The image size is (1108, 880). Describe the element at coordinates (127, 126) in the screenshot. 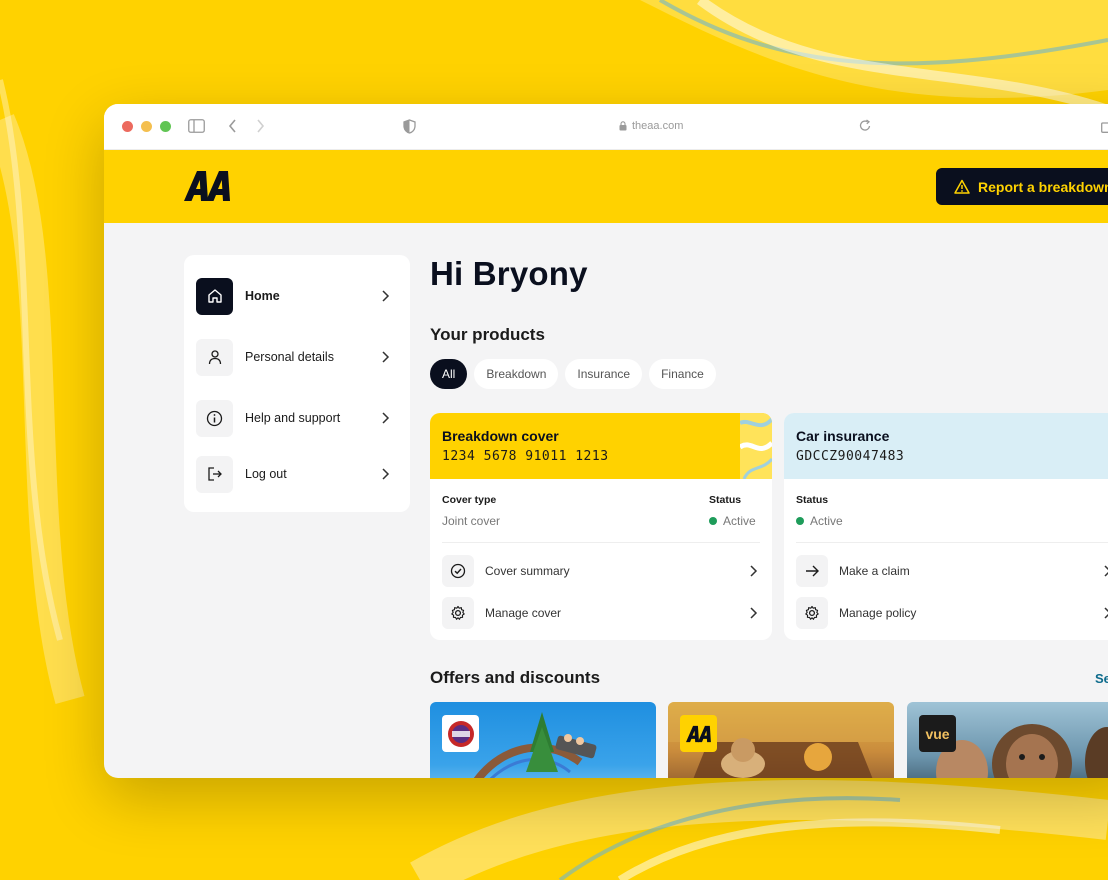

I see `close-window-button` at that location.